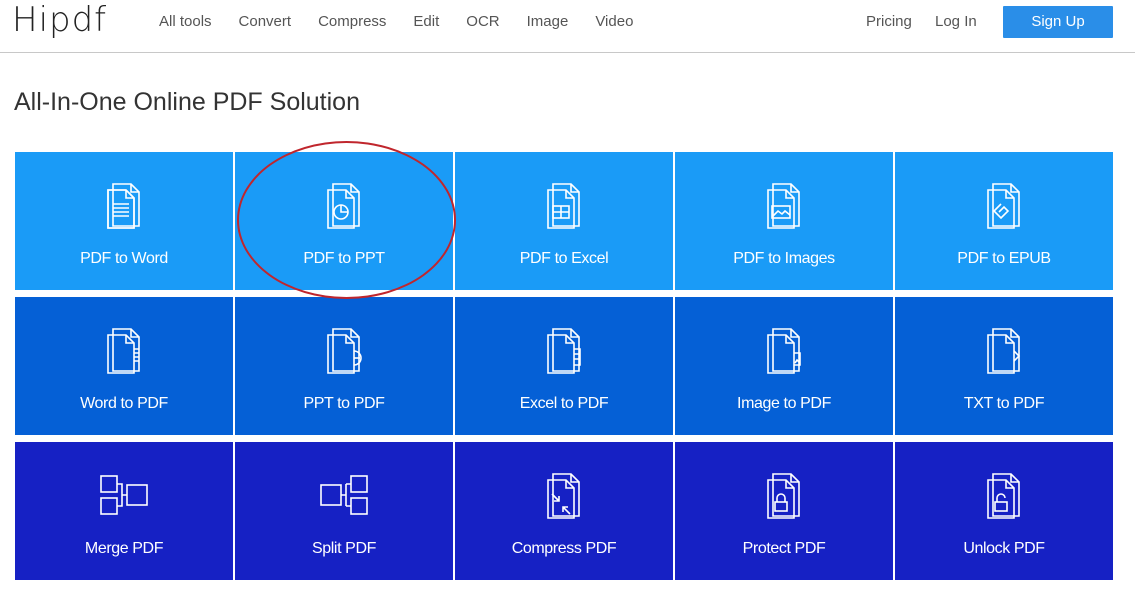 Image resolution: width=1135 pixels, height=592 pixels. What do you see at coordinates (1004, 548) in the screenshot?
I see `tool-label: Unlock PDF` at bounding box center [1004, 548].